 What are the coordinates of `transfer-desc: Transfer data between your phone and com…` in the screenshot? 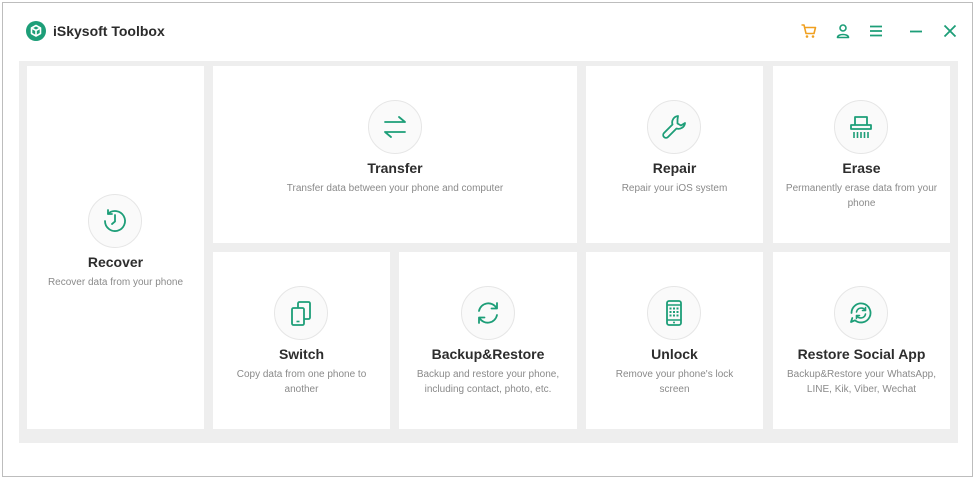 It's located at (395, 188).